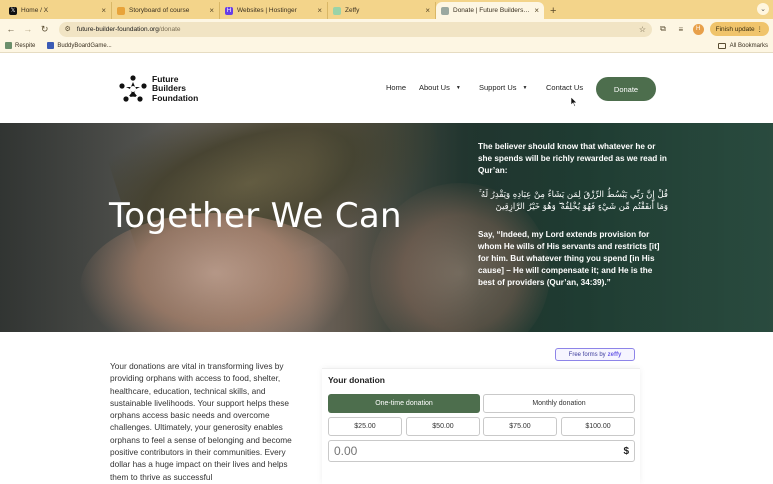 The width and height of the screenshot is (773, 484). Describe the element at coordinates (663, 29) in the screenshot. I see `extensions-icon: ⧉` at that location.